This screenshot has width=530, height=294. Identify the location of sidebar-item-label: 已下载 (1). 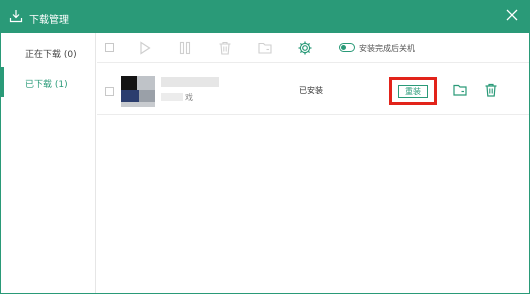
(46, 85).